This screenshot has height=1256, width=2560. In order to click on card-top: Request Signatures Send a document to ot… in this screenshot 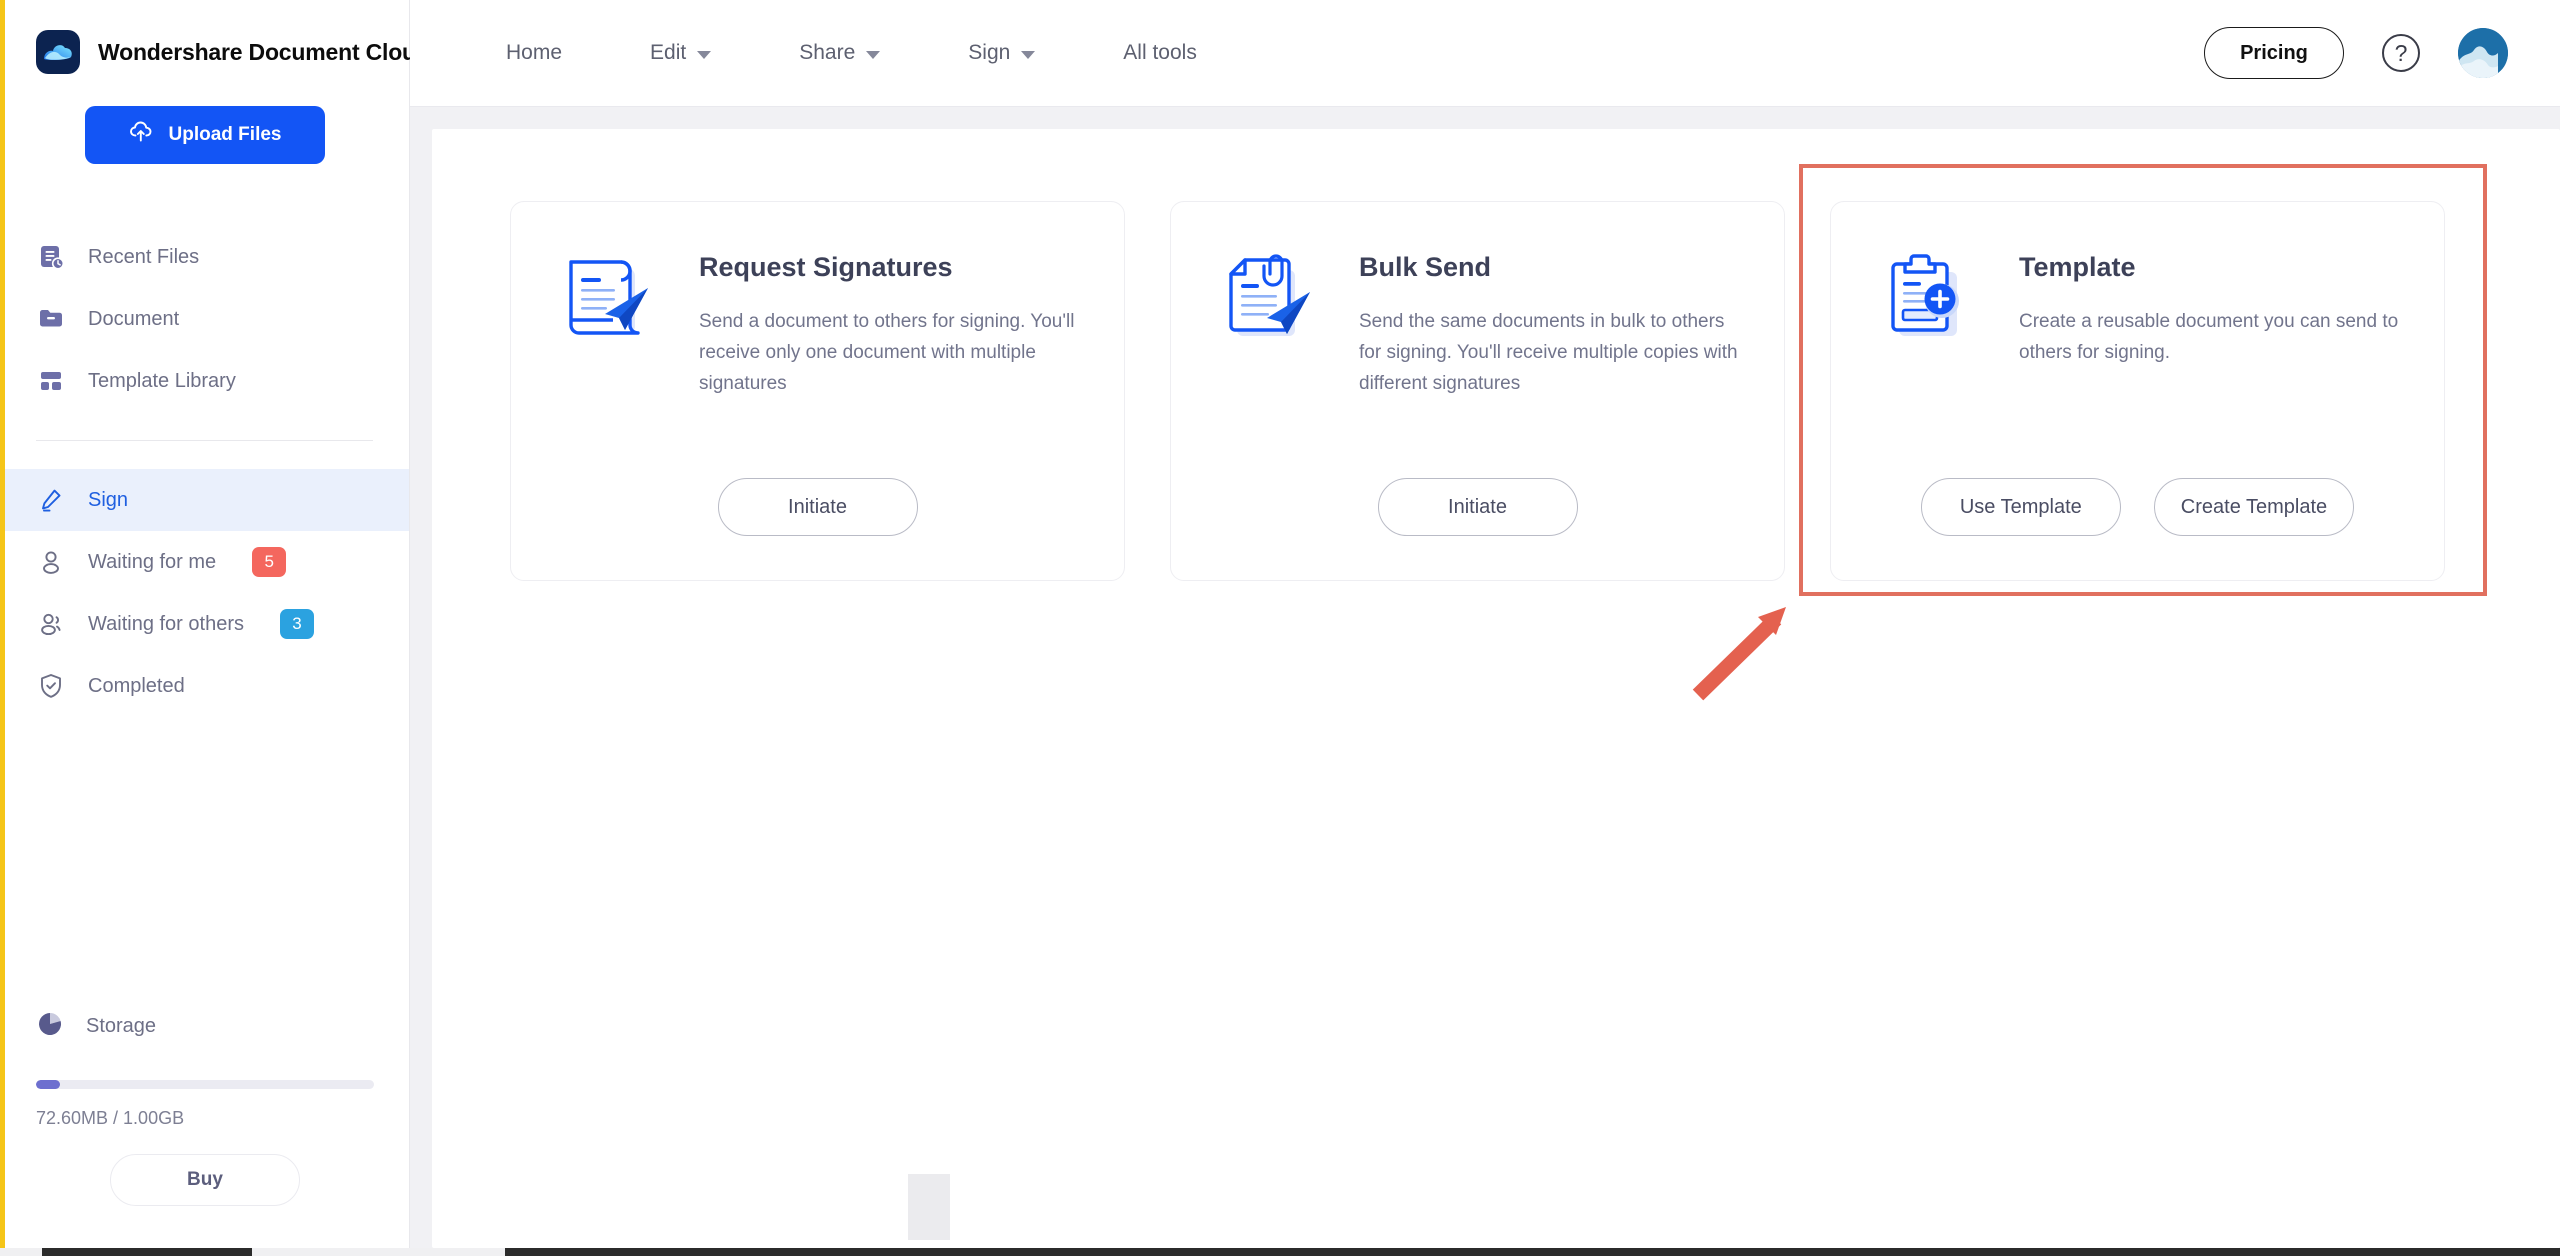, I will do `click(817, 321)`.